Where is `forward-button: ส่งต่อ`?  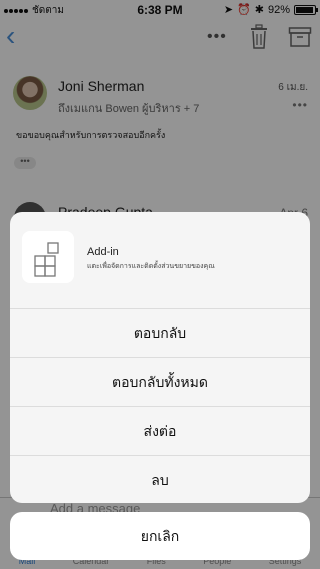
forward-button: ส่งต่อ is located at coordinates (160, 431).